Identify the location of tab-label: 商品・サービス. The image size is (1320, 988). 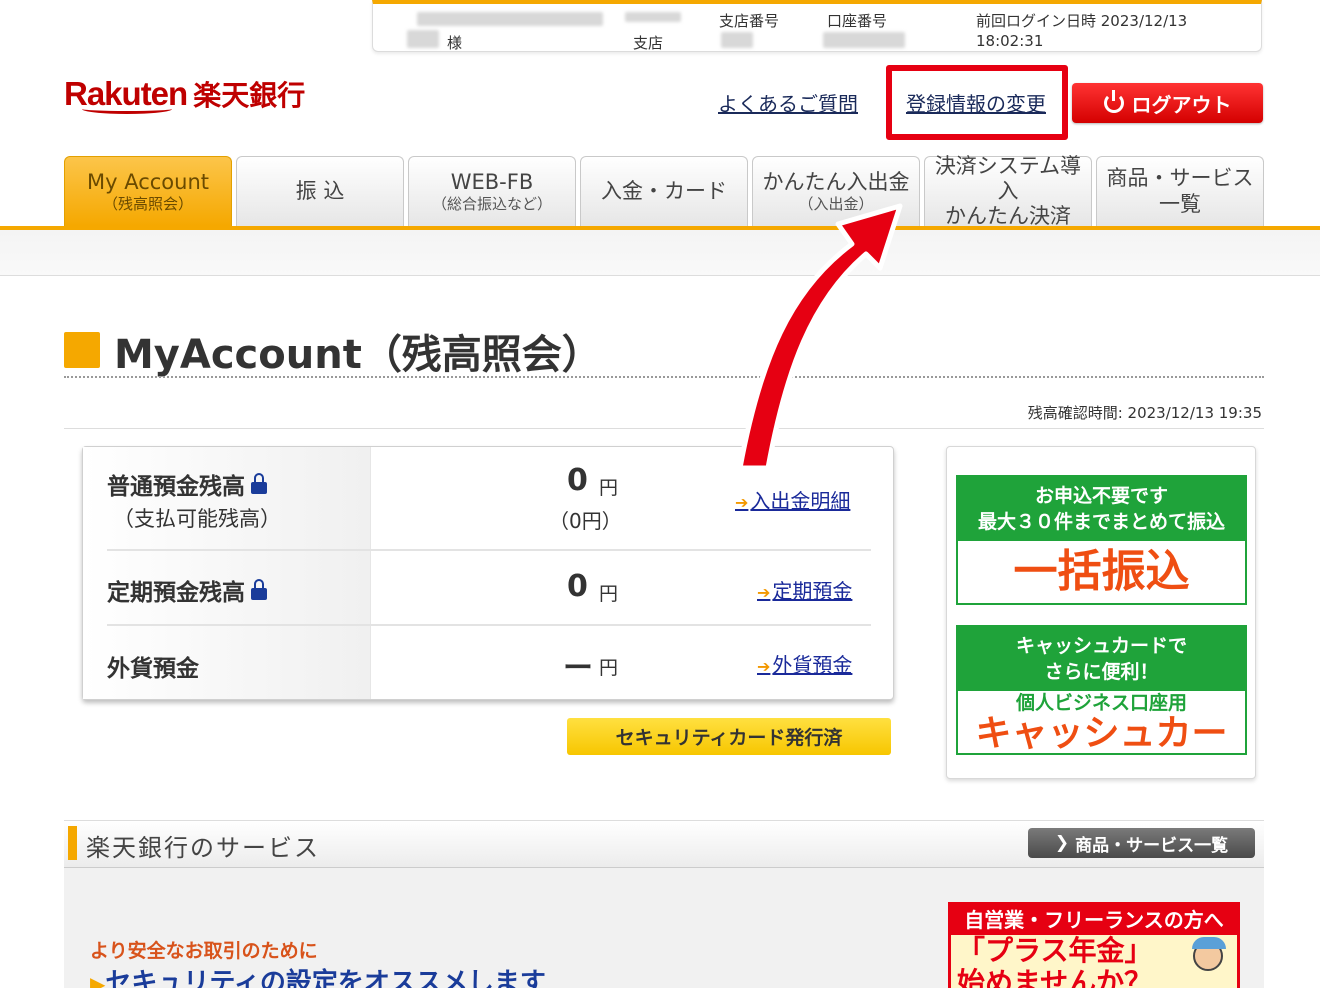
(1180, 178).